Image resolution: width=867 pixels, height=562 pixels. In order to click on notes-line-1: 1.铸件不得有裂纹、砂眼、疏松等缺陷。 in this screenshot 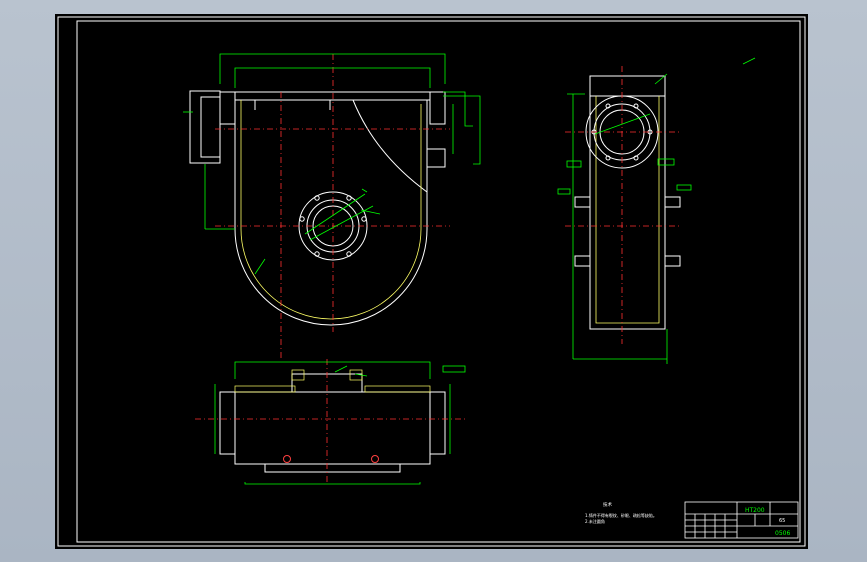, I will do `click(621, 515)`.